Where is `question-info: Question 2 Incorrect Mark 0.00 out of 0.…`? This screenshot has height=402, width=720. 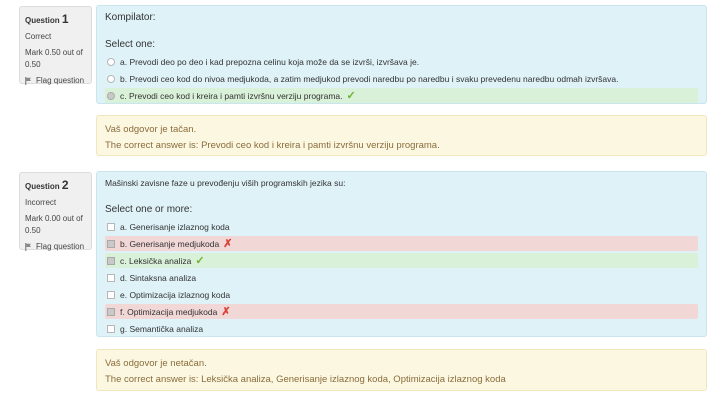
question-info: Question 2 Incorrect Mark 0.00 out of 0.… is located at coordinates (55, 211).